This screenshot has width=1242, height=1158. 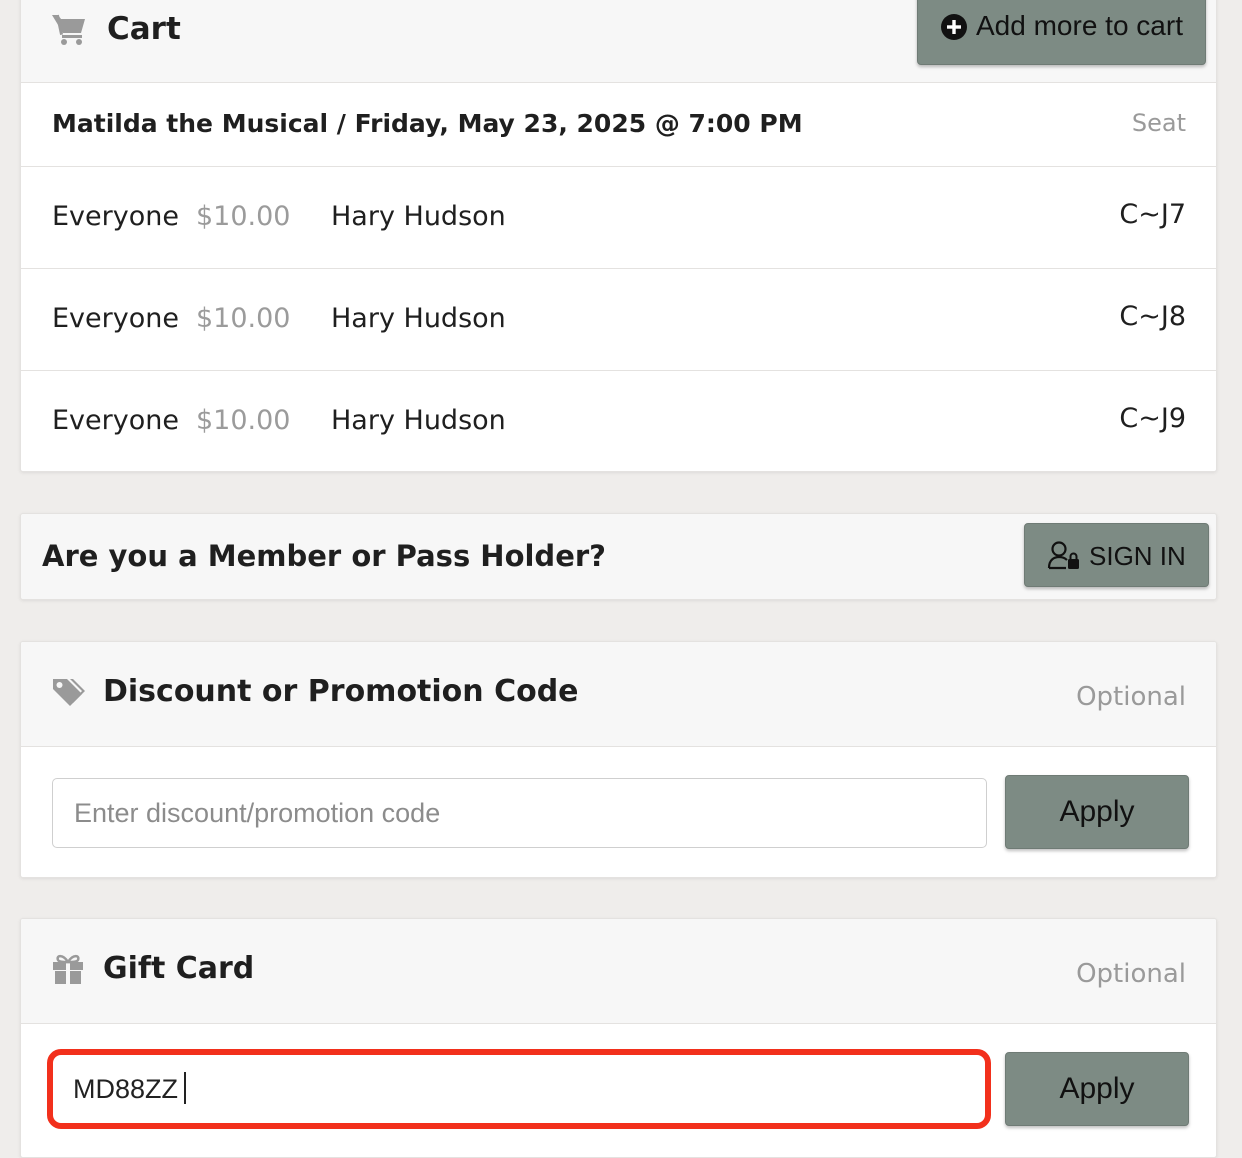 What do you see at coordinates (1063, 555) in the screenshot?
I see `user-lock-icon` at bounding box center [1063, 555].